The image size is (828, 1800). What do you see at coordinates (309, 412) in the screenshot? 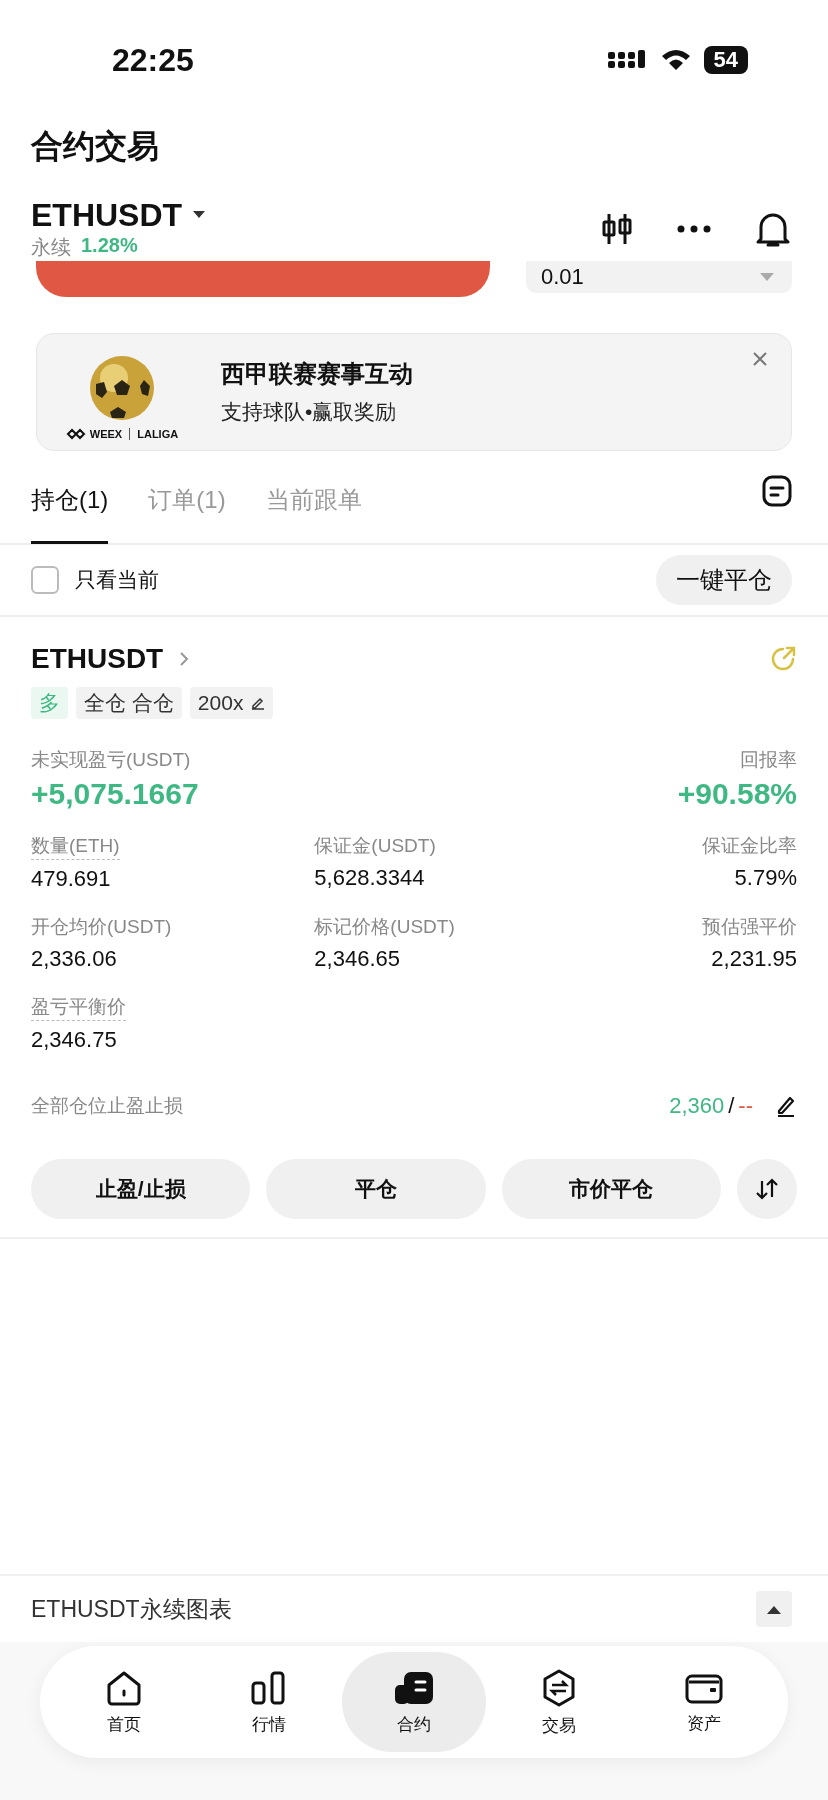
I see `banner-subtitle: 支持球队•赢取奖励` at bounding box center [309, 412].